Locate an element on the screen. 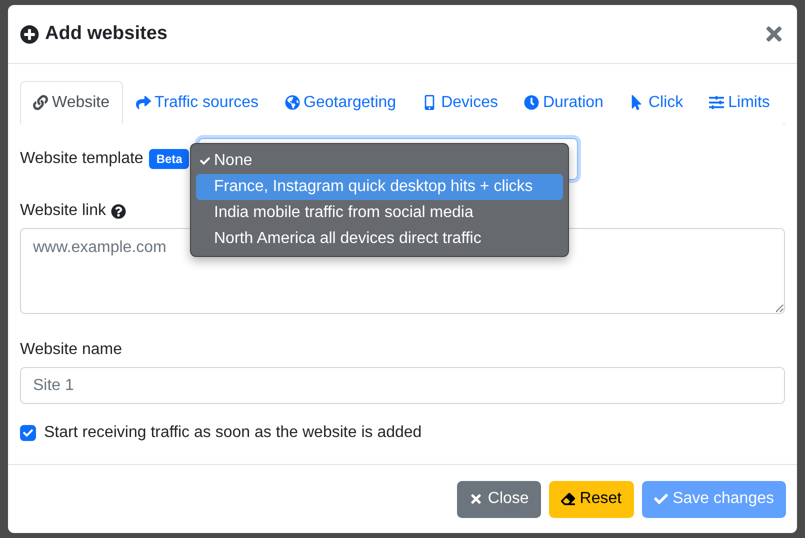 This screenshot has height=538, width=805. checkbox-label: Start receiving traffic as soon as the website is added is located at coordinates (233, 433).